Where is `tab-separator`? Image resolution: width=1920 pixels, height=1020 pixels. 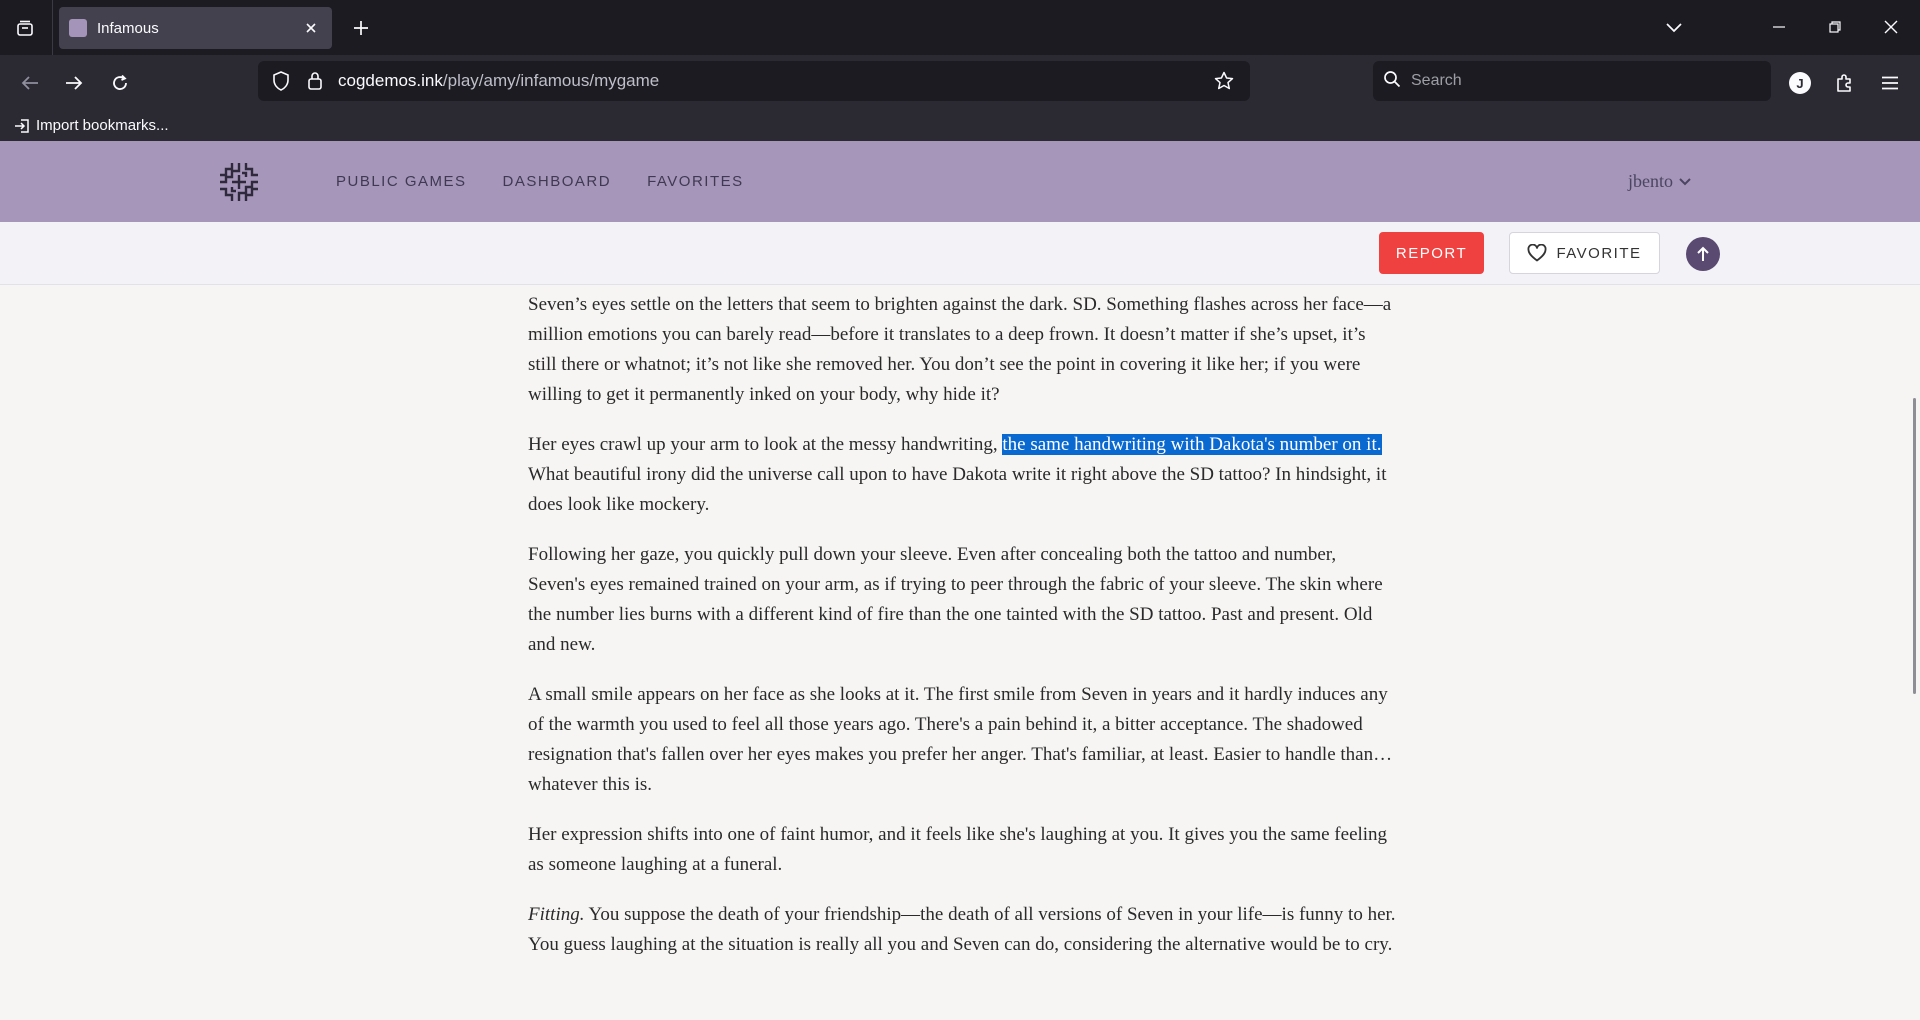 tab-separator is located at coordinates (52, 27).